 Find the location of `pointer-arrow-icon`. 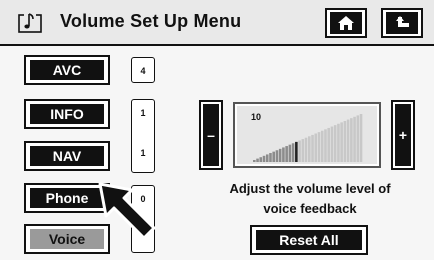

pointer-arrow-icon is located at coordinates (127, 211).